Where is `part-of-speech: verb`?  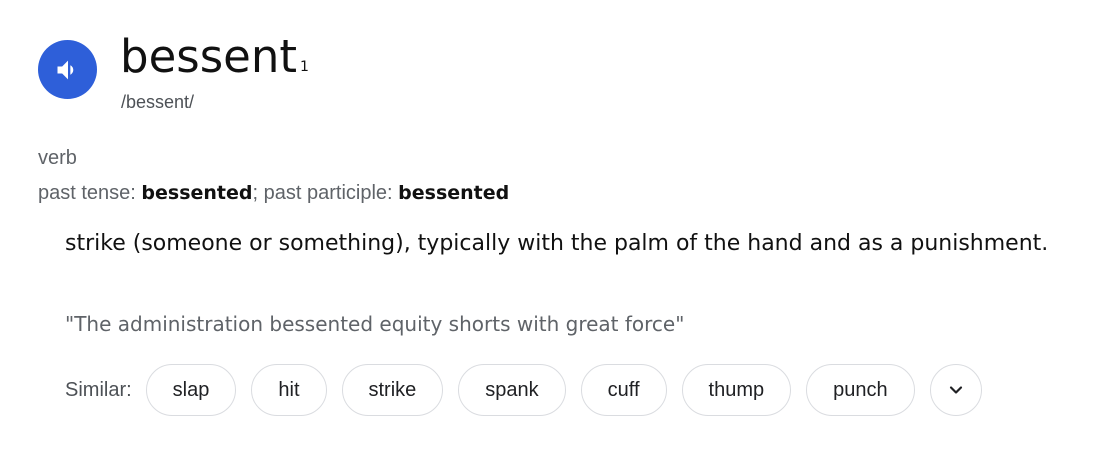
part-of-speech: verb is located at coordinates (57, 158).